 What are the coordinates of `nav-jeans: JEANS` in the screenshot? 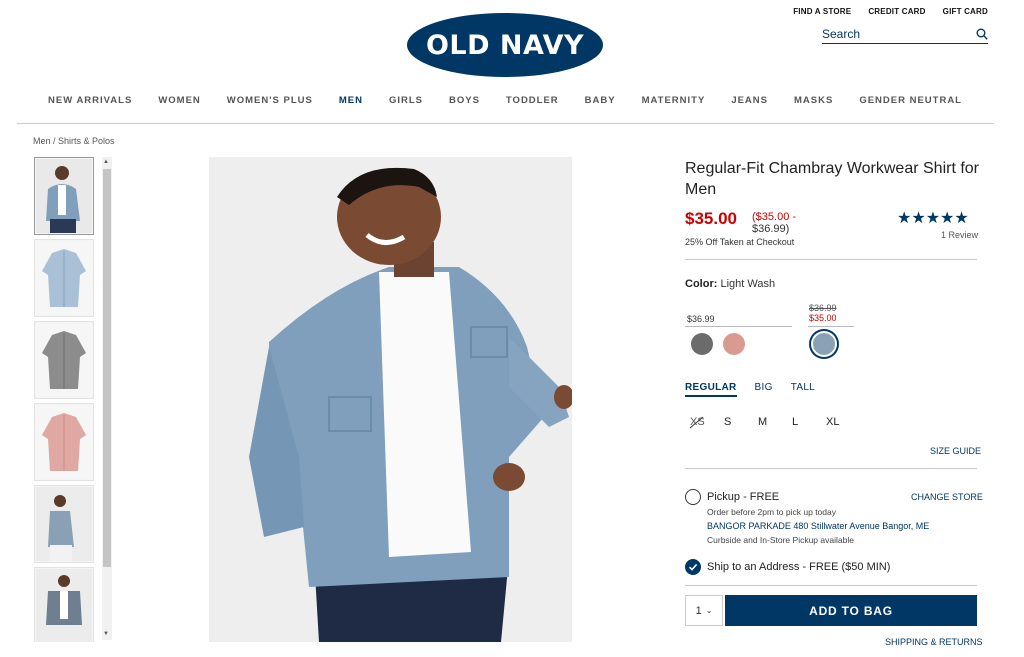 It's located at (749, 100).